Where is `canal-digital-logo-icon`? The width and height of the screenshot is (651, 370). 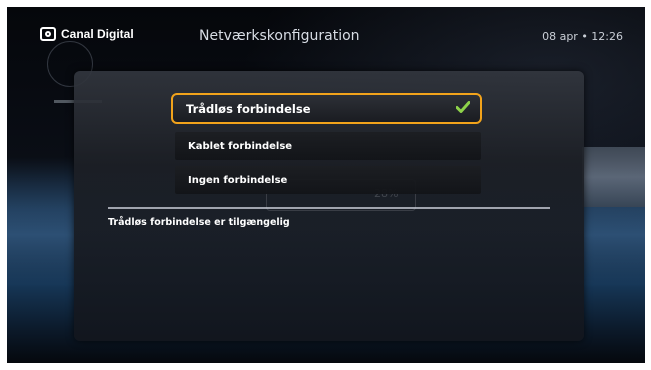
canal-digital-logo-icon is located at coordinates (48, 34).